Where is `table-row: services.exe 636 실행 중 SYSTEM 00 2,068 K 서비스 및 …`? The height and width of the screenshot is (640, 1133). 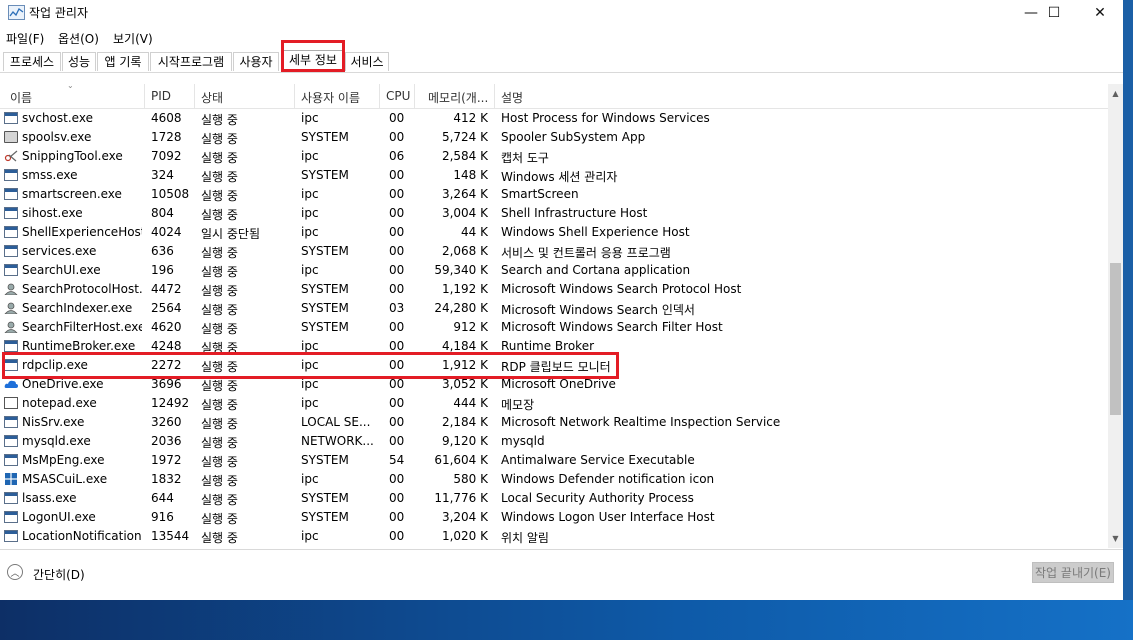
table-row: services.exe 636 실행 중 SYSTEM 00 2,068 K 서비스 및 … is located at coordinates (554, 251).